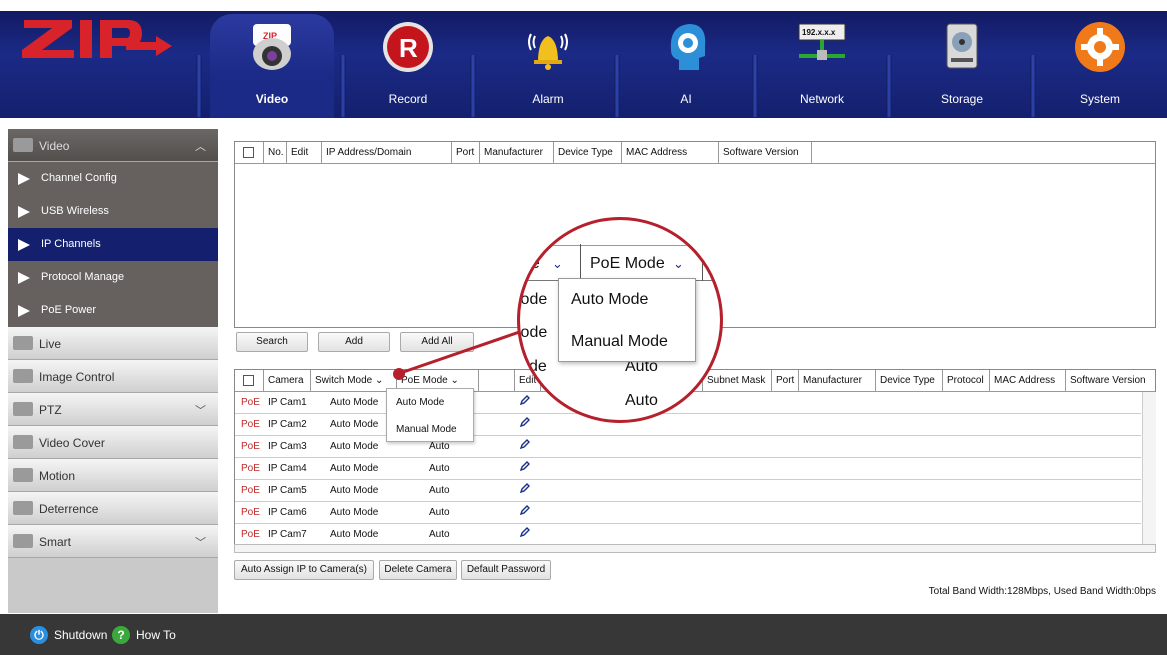 The height and width of the screenshot is (655, 1167). I want to click on col-device-type: Device Type, so click(909, 381).